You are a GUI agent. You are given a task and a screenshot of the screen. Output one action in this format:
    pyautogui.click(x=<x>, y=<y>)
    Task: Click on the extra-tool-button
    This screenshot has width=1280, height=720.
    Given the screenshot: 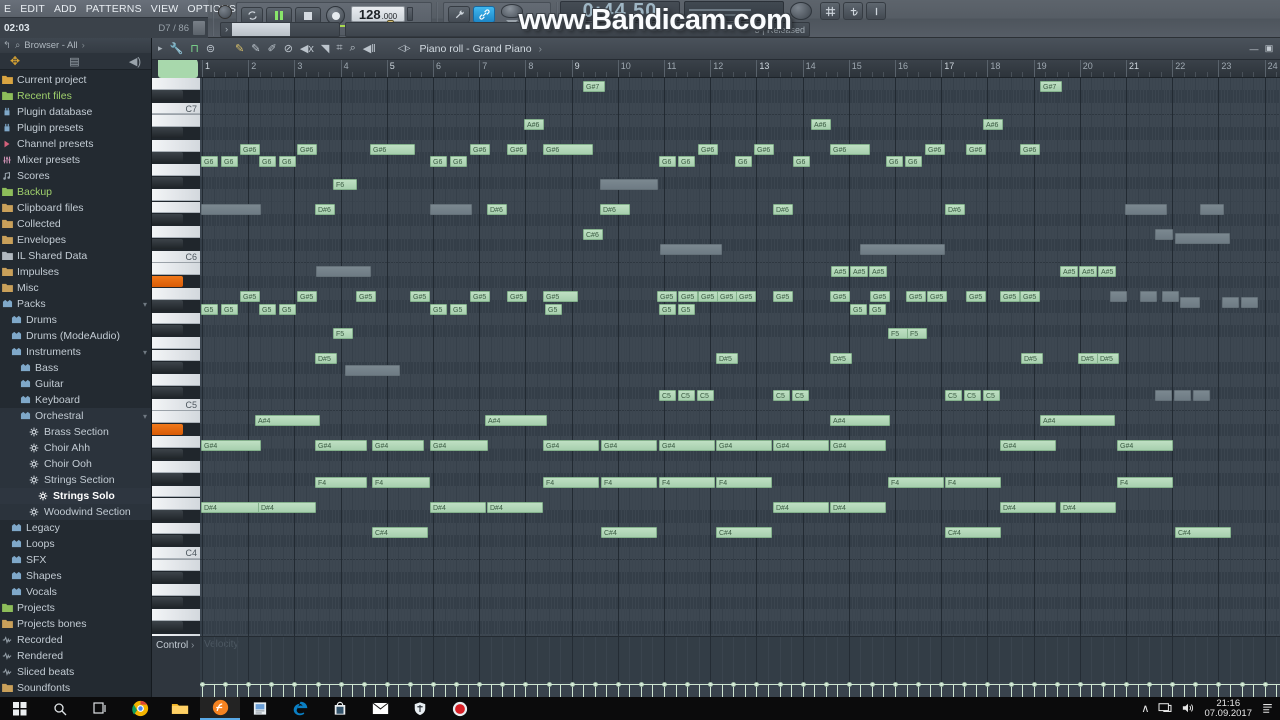 What is the action you would take?
    pyautogui.click(x=876, y=11)
    